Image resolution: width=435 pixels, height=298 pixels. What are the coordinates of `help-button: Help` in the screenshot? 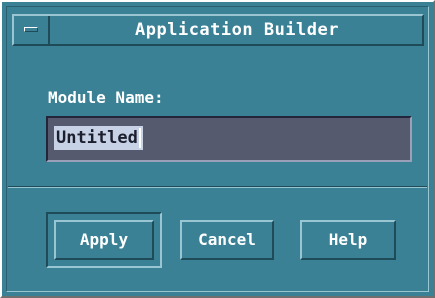 It's located at (348, 240).